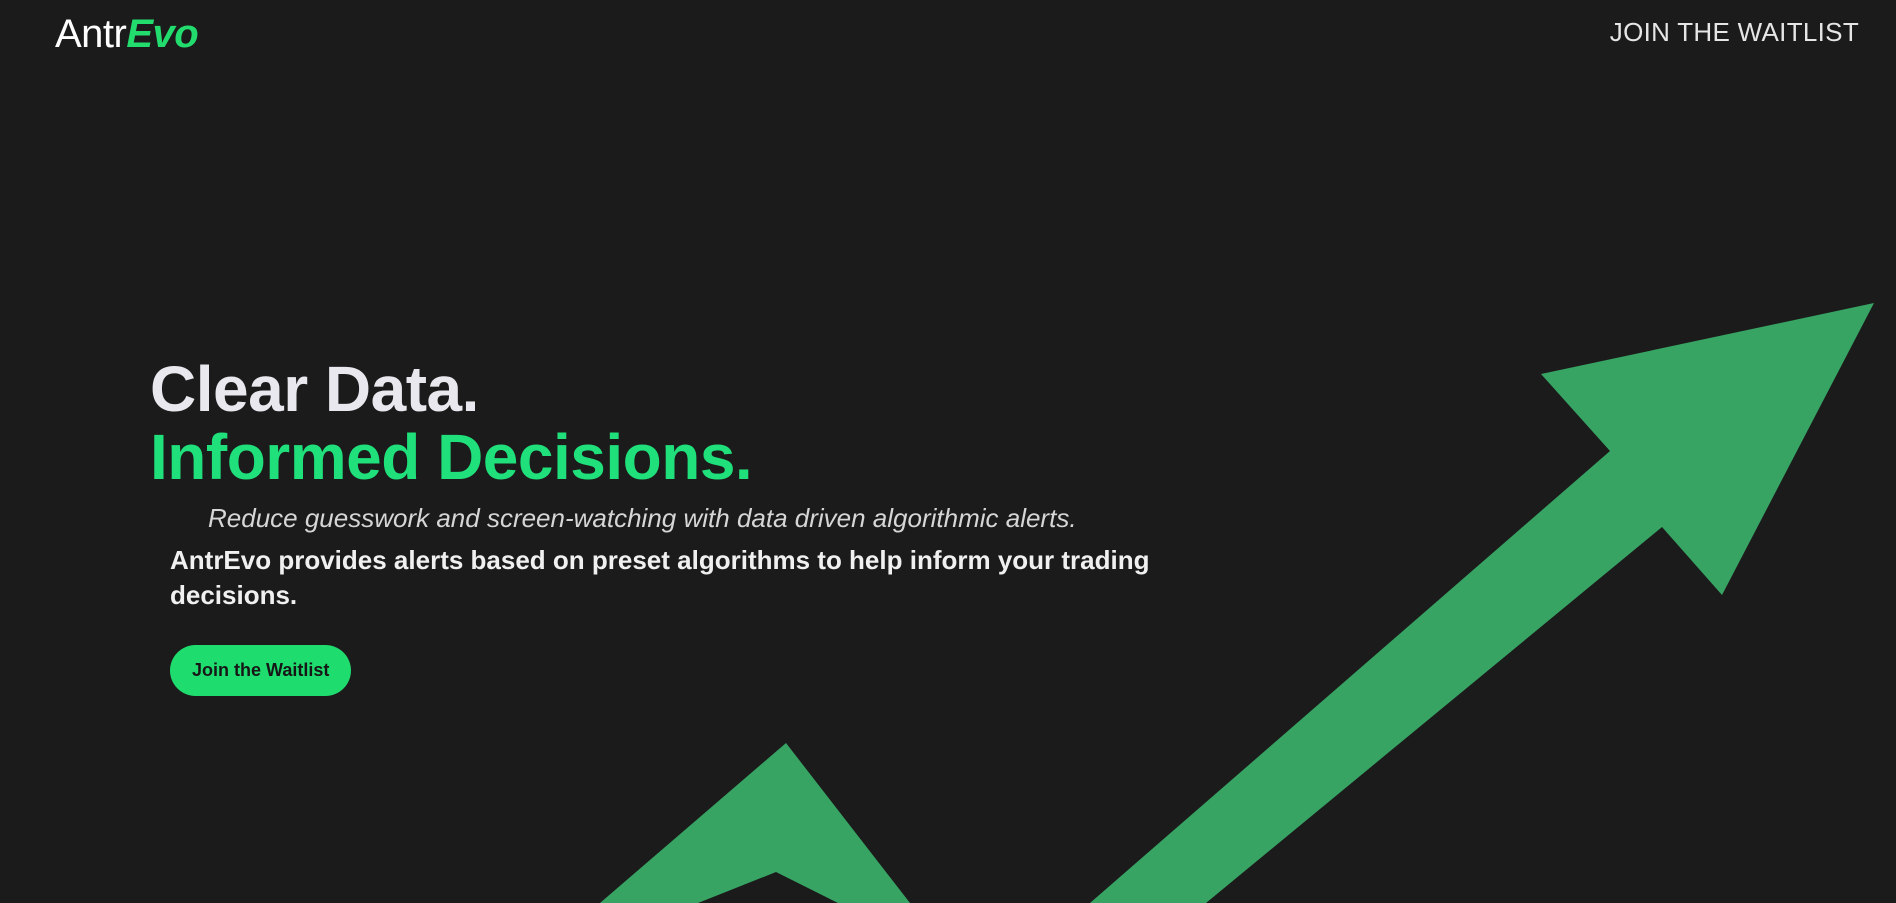 Image resolution: width=1896 pixels, height=903 pixels. I want to click on trend-arrow-shape, so click(755, 823).